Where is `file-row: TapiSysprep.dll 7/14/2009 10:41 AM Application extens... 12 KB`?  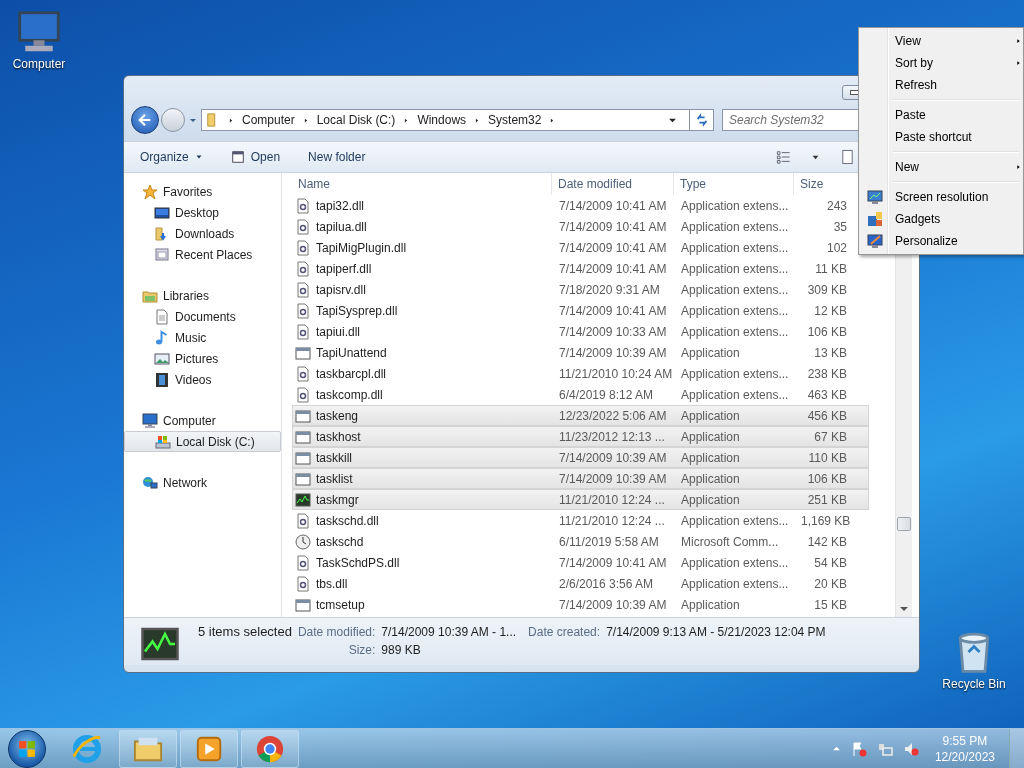 file-row: TapiSysprep.dll 7/14/2009 10:41 AM Application extens... 12 KB is located at coordinates (580, 310).